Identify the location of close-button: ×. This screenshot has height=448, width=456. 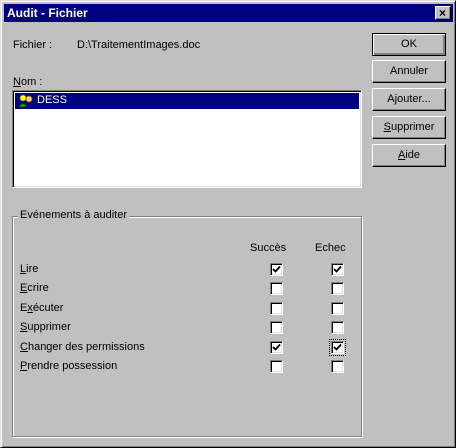
(443, 13).